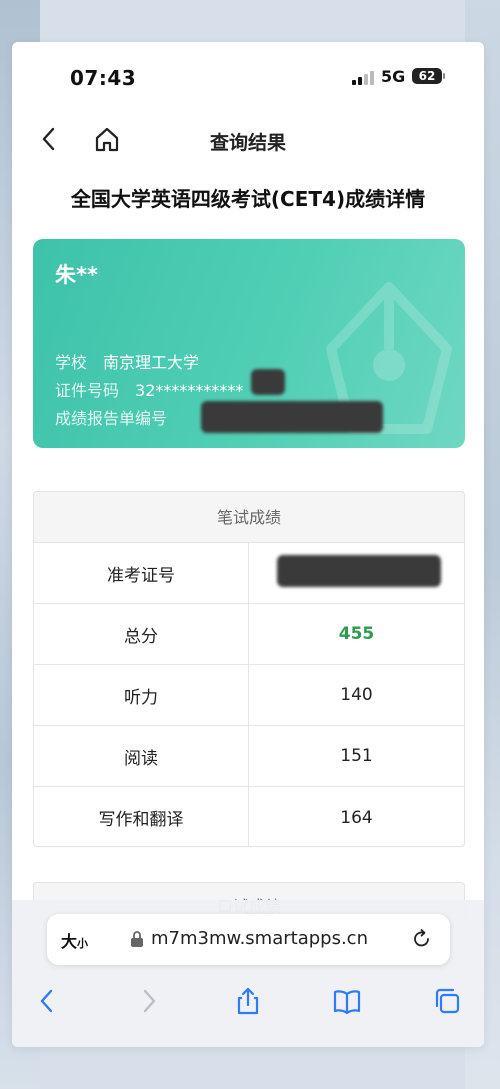 The width and height of the screenshot is (500, 1089). Describe the element at coordinates (83, 943) in the screenshot. I see `text-size-small: 小` at that location.